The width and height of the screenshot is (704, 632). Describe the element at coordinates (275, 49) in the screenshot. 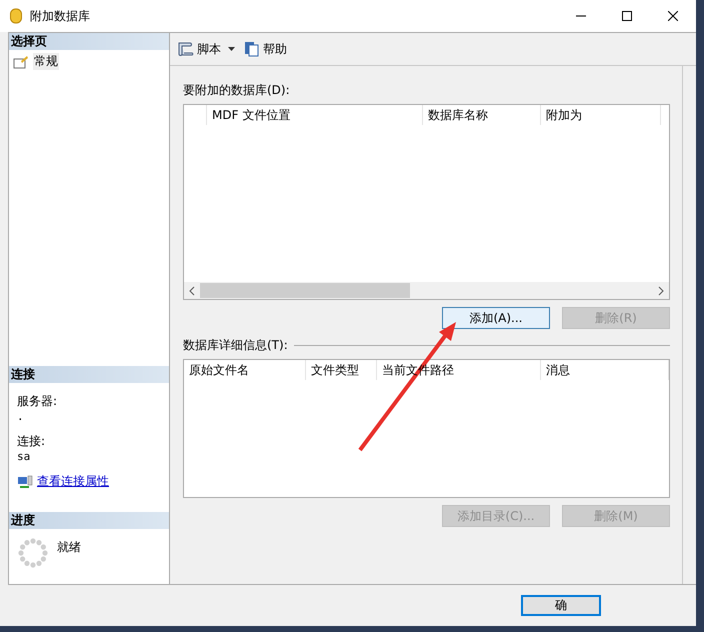

I see `toolbar-button: 帮助` at that location.